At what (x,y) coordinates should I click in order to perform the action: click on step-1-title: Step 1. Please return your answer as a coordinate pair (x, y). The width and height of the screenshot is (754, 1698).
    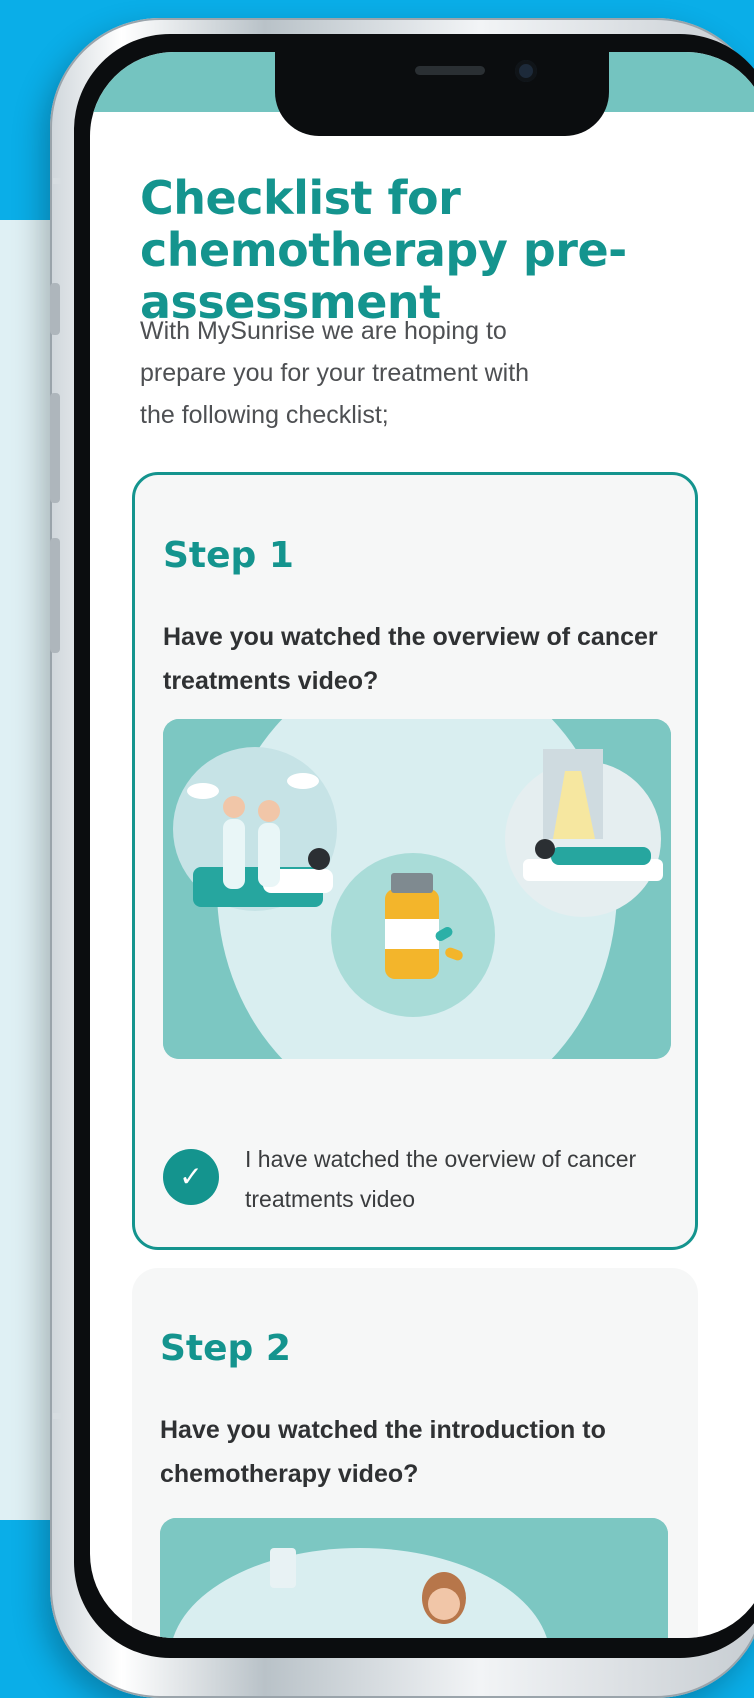
    Looking at the image, I should click on (228, 555).